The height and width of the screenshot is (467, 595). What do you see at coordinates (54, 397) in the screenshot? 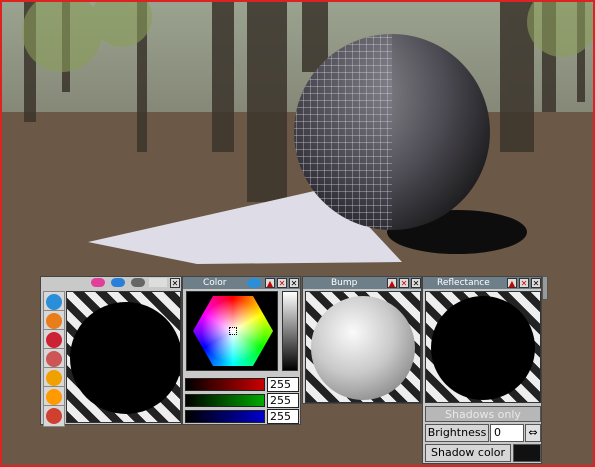
I see `sphere-icon` at bounding box center [54, 397].